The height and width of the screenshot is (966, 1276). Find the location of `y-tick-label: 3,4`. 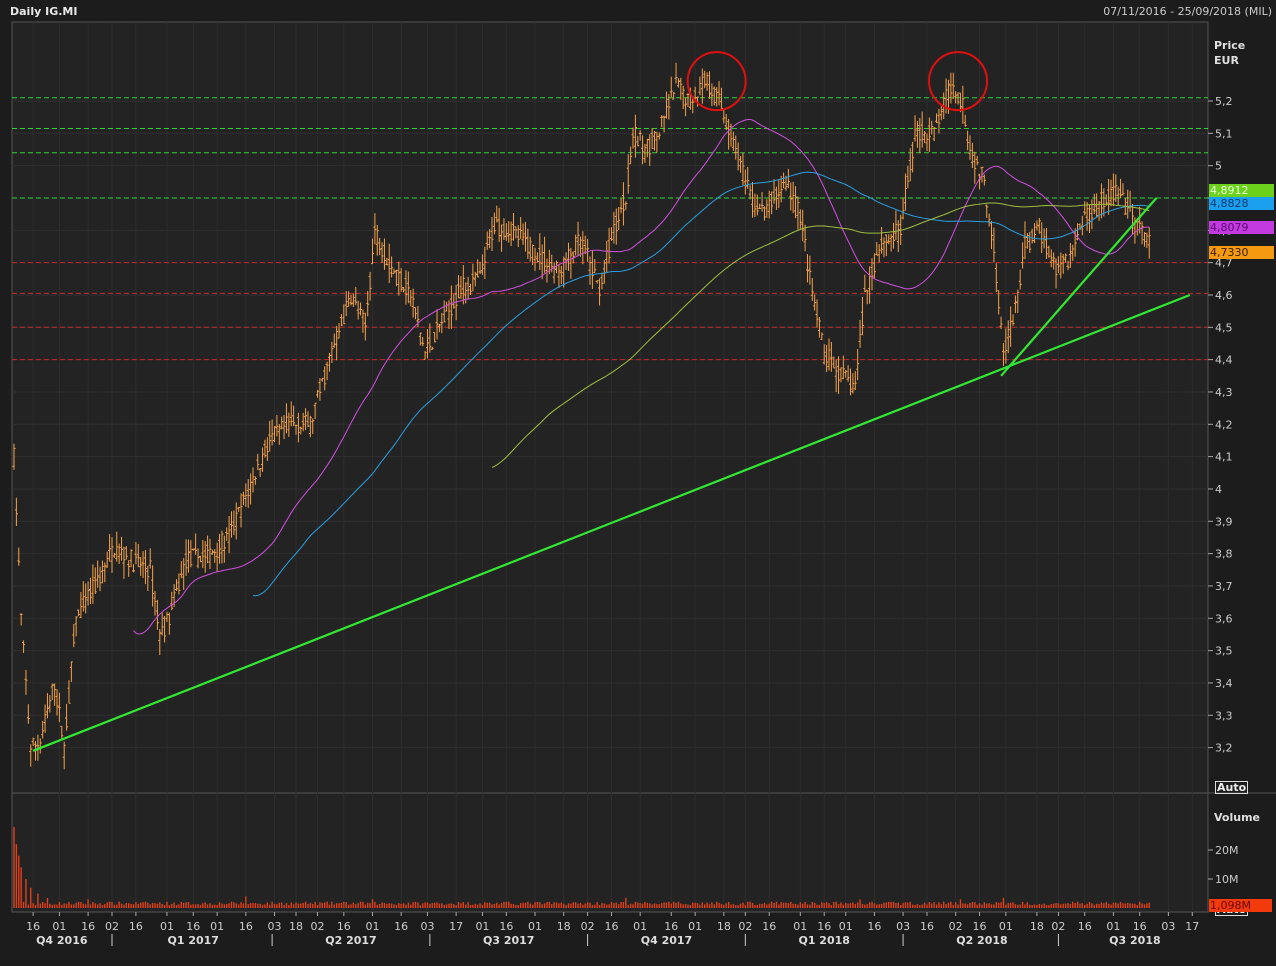

y-tick-label: 3,4 is located at coordinates (1224, 683).